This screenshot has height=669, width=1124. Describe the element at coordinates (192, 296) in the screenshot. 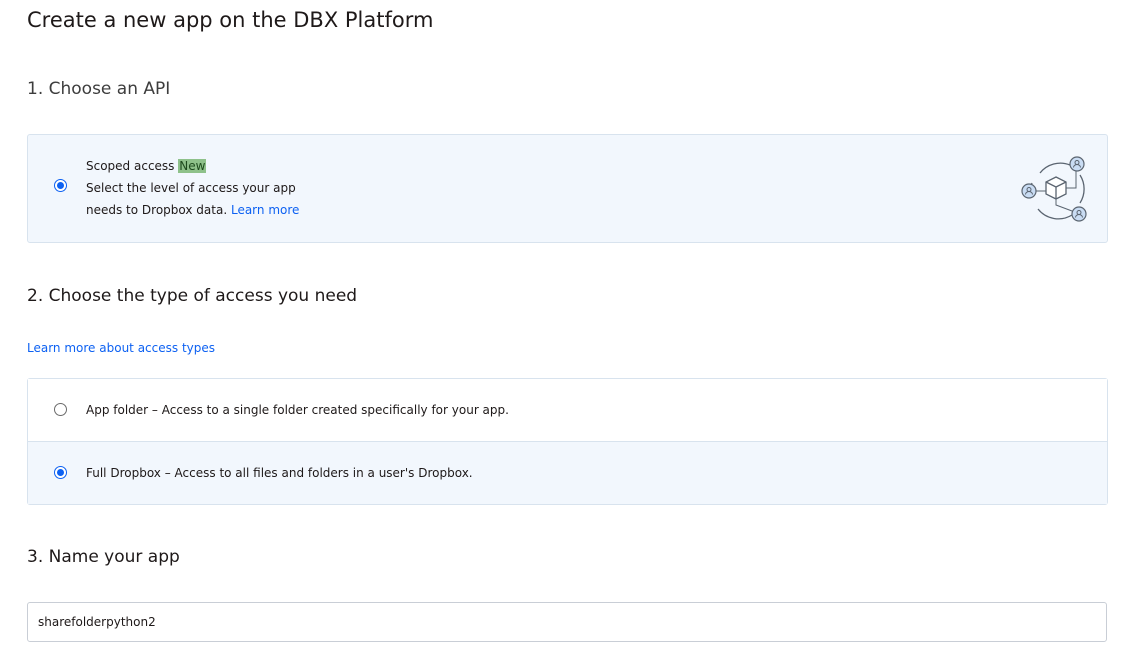

I see `step2-heading: 2. Choose the type of access you need` at that location.